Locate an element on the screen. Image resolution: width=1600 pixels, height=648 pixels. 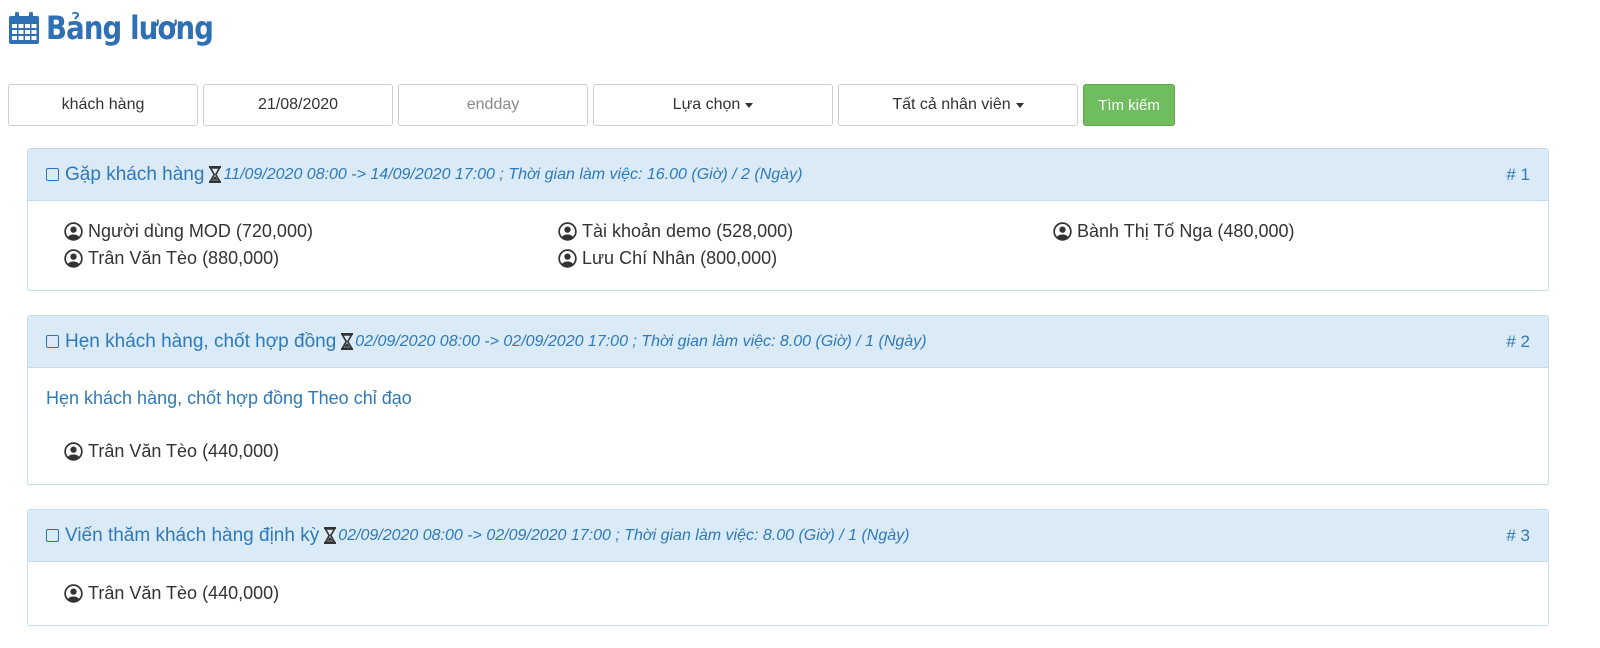
task-title: Viến thăm khách hàng định kỳ is located at coordinates (192, 536).